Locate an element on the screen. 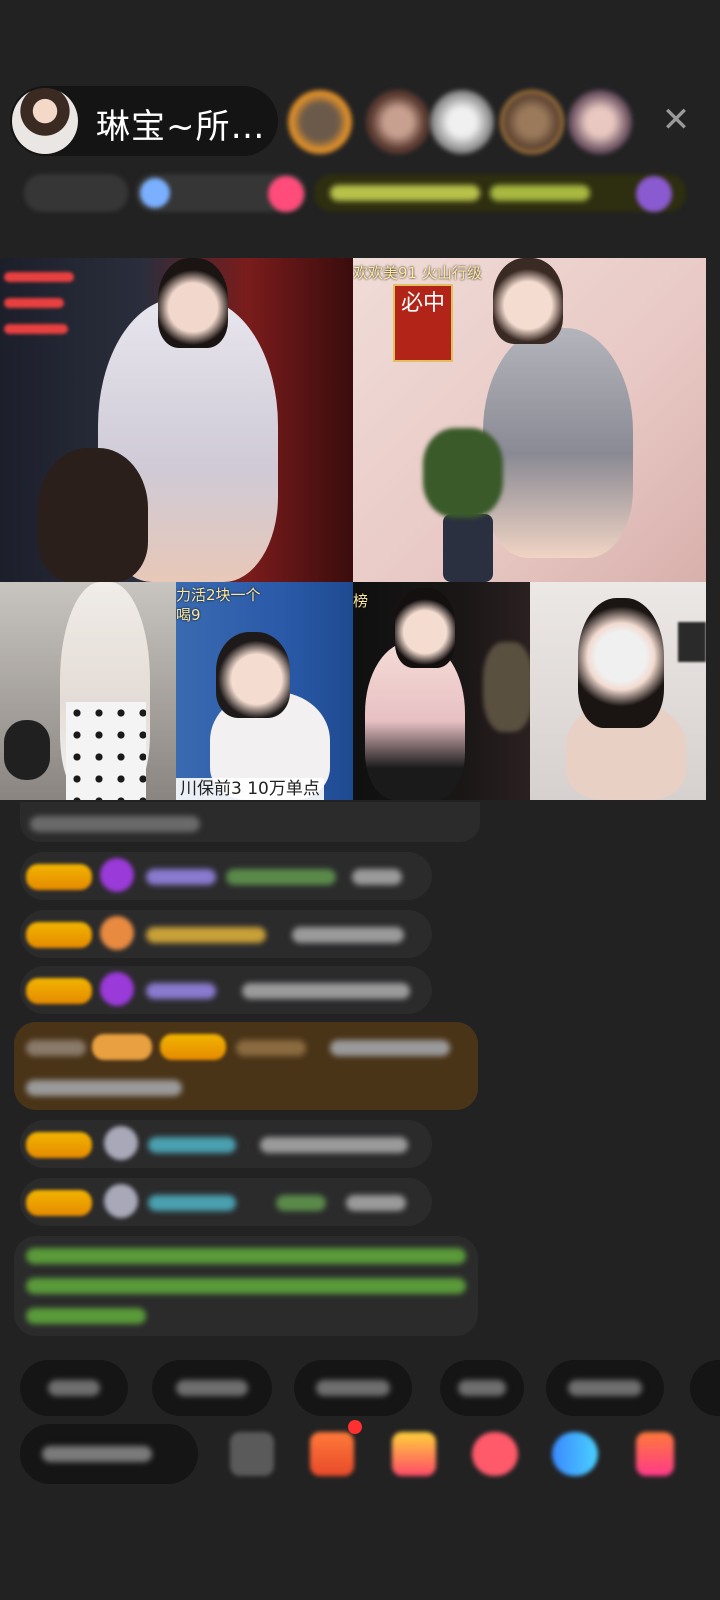 This screenshot has height=1600, width=720. gift-box-icon is located at coordinates (332, 1454).